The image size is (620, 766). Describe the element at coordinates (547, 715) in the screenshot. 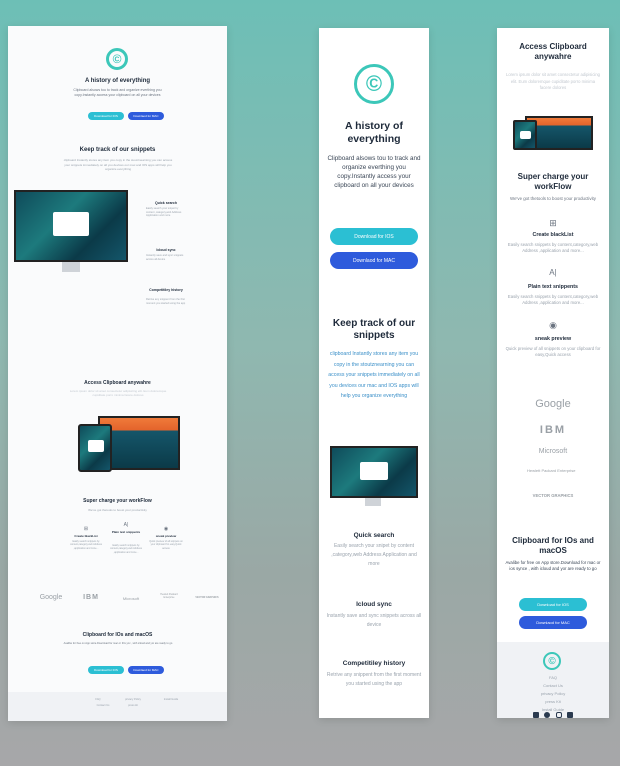

I see `twitter-icon` at that location.